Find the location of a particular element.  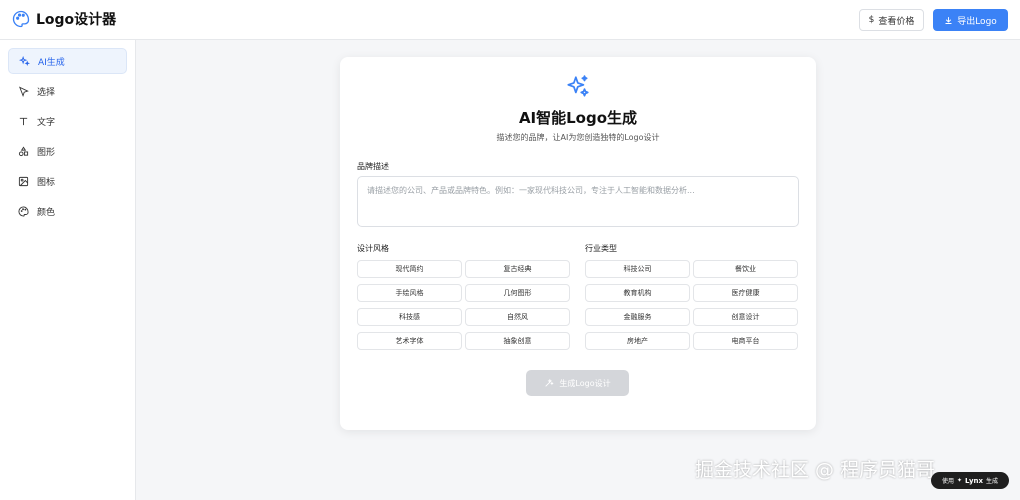

cursor-icon is located at coordinates (23, 91).